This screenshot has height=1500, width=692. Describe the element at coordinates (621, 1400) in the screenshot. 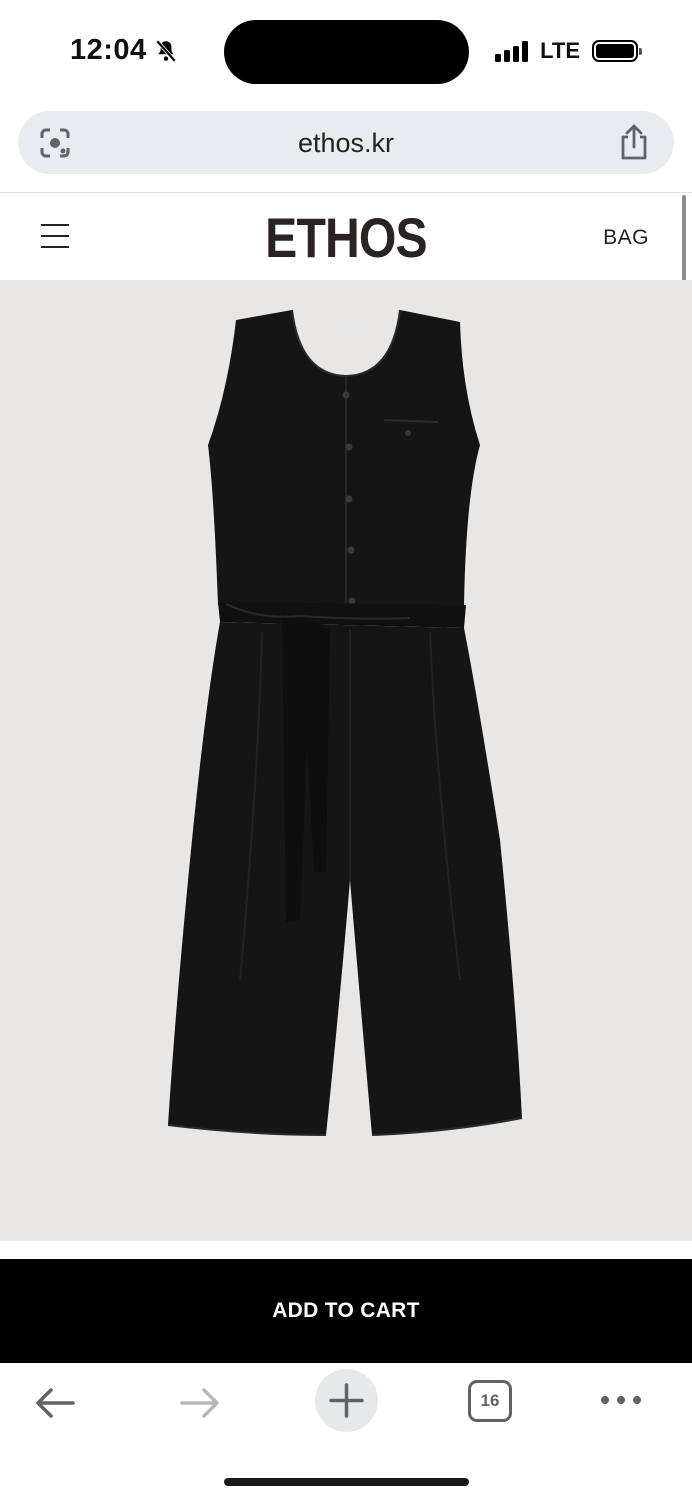

I see `more-dots-icon` at that location.